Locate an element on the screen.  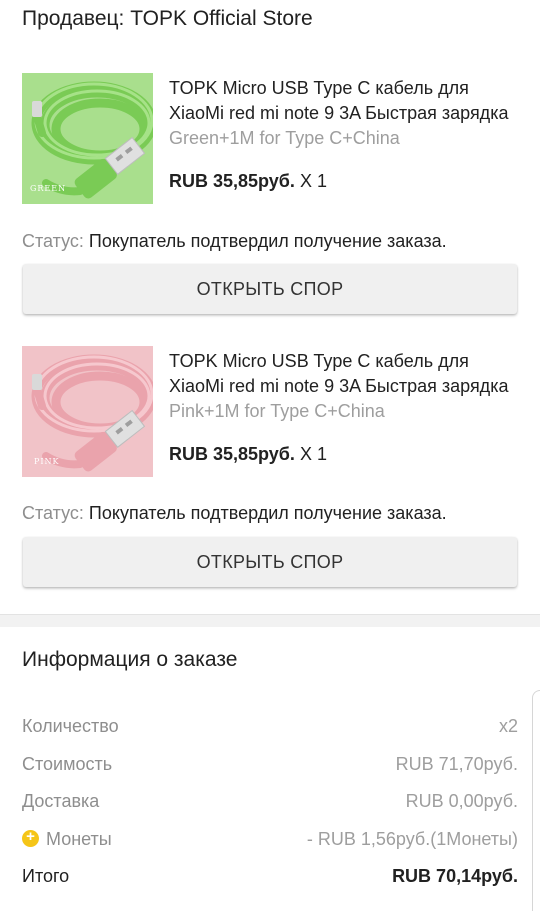
summary-row-total: Итого RUB 70,14руб. is located at coordinates (270, 879).